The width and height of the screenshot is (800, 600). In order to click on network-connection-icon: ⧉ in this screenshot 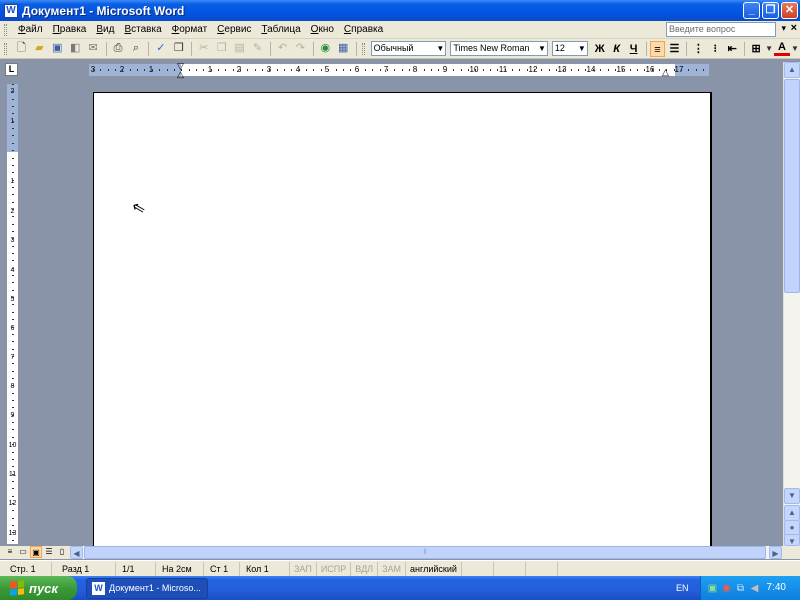, I will do `click(740, 588)`.